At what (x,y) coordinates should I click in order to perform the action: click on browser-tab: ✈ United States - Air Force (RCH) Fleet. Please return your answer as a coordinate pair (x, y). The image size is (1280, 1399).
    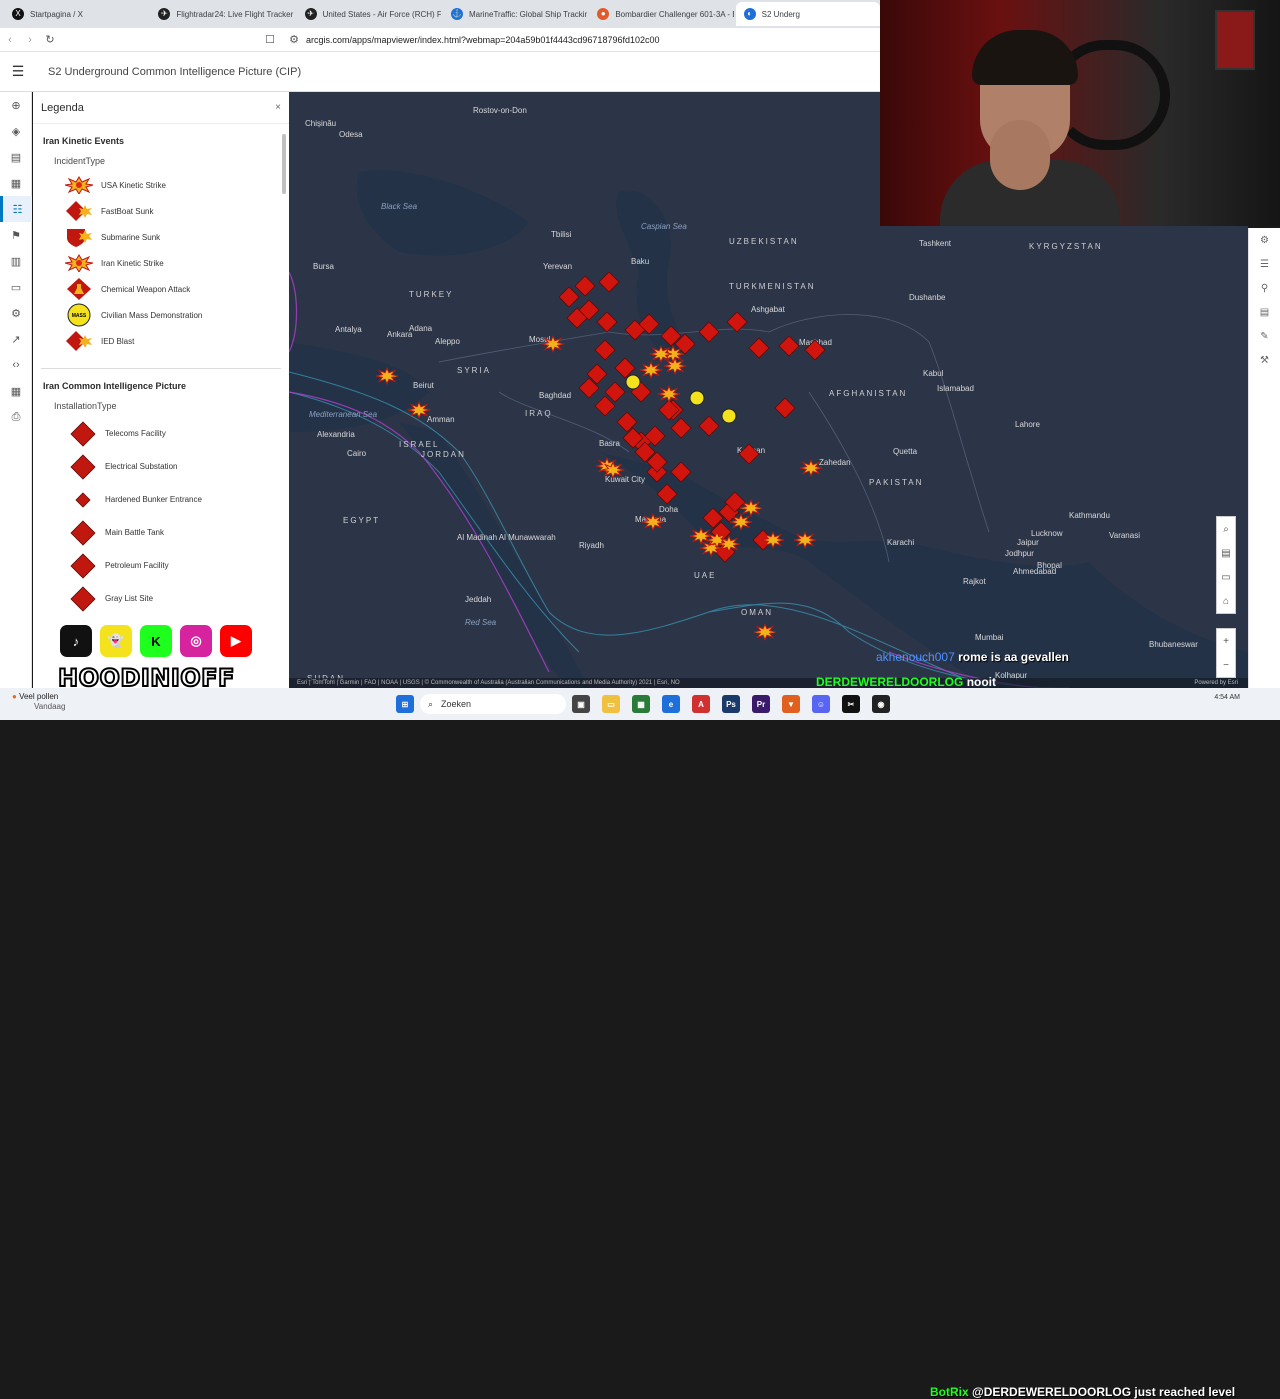
    Looking at the image, I should click on (369, 14).